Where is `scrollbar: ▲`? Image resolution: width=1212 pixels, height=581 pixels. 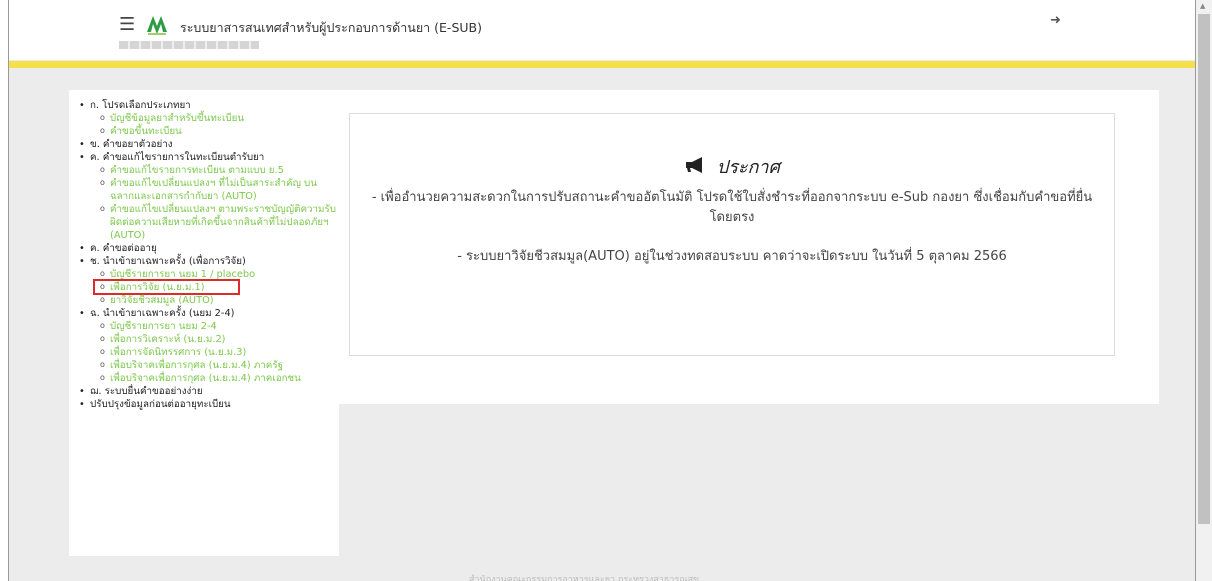 scrollbar: ▲ is located at coordinates (1204, 290).